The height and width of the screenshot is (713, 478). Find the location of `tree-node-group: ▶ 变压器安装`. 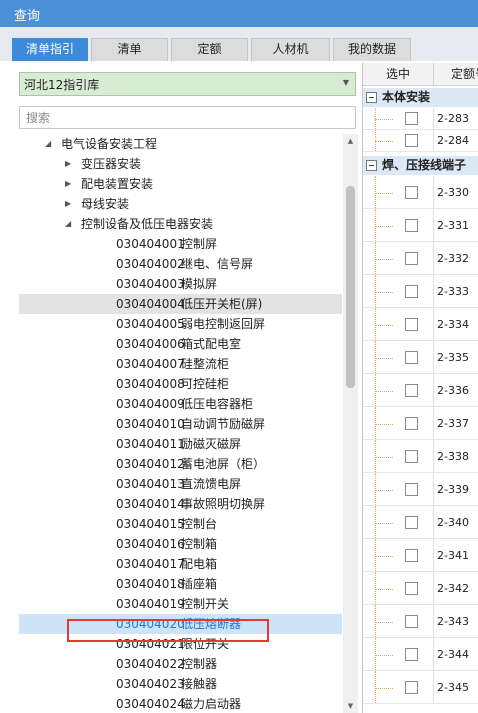

tree-node-group: ▶ 变压器安装 is located at coordinates (180, 164).